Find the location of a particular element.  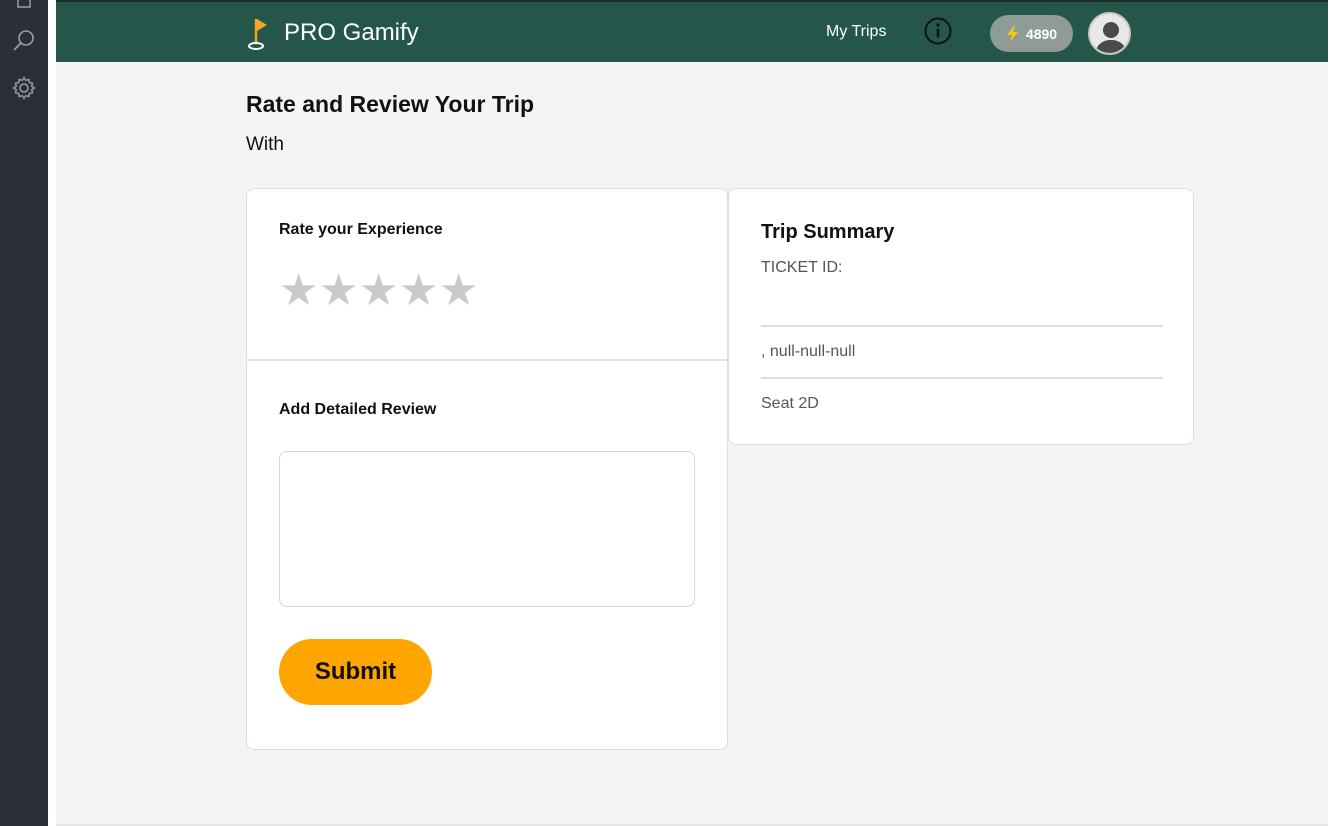

page-subtitle: With is located at coordinates (265, 144).